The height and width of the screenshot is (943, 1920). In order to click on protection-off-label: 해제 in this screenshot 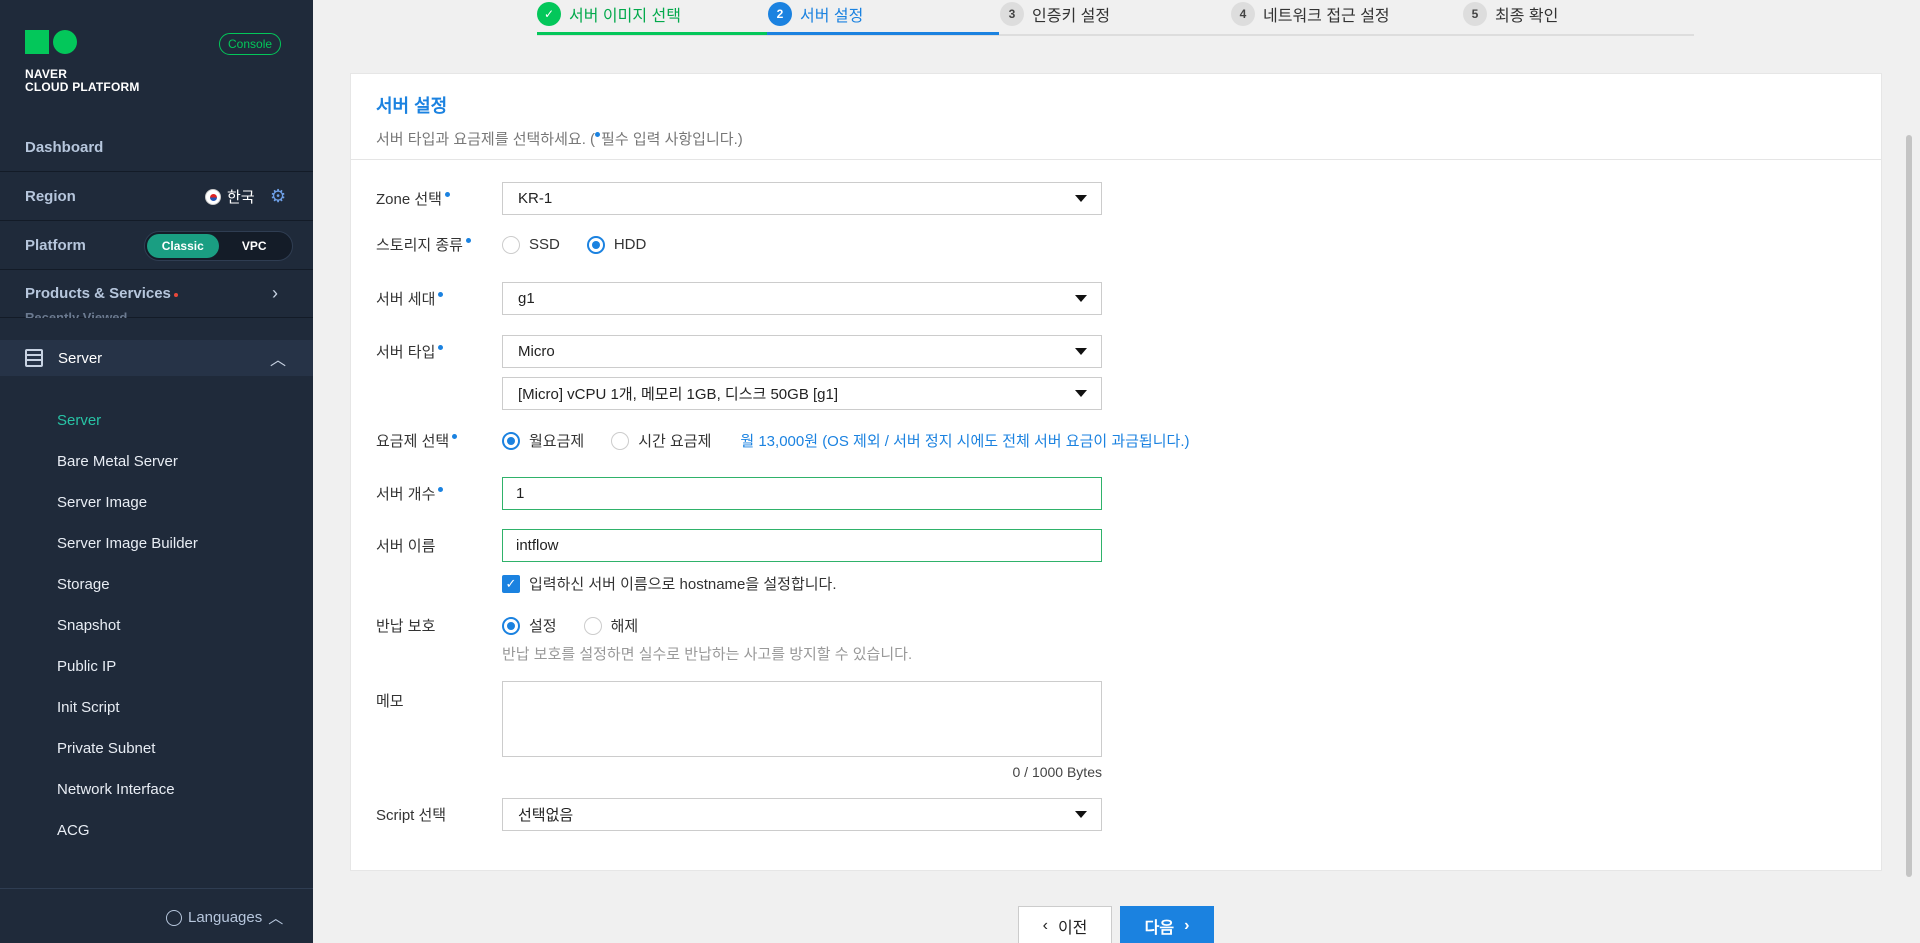, I will do `click(624, 626)`.